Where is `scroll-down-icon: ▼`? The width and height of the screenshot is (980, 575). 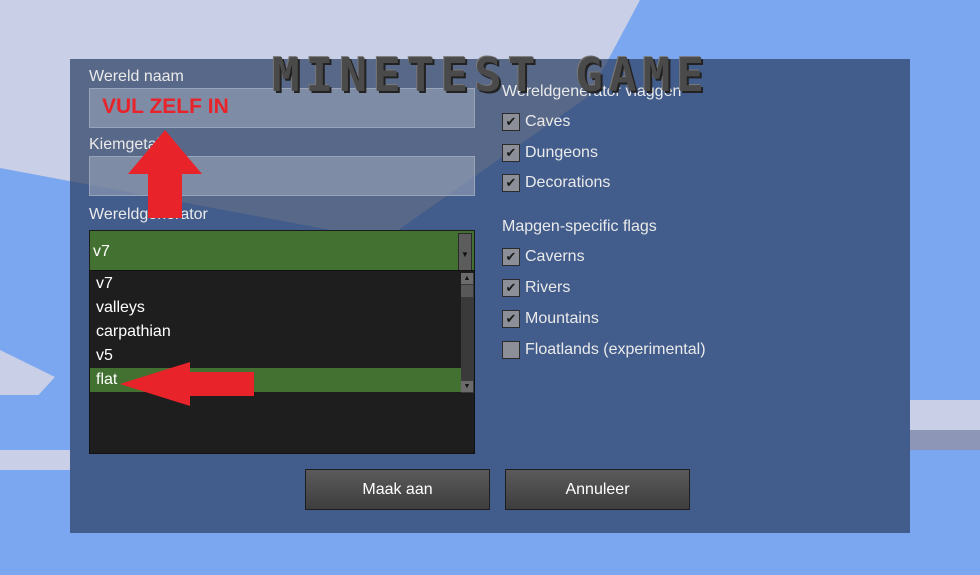 scroll-down-icon: ▼ is located at coordinates (467, 386).